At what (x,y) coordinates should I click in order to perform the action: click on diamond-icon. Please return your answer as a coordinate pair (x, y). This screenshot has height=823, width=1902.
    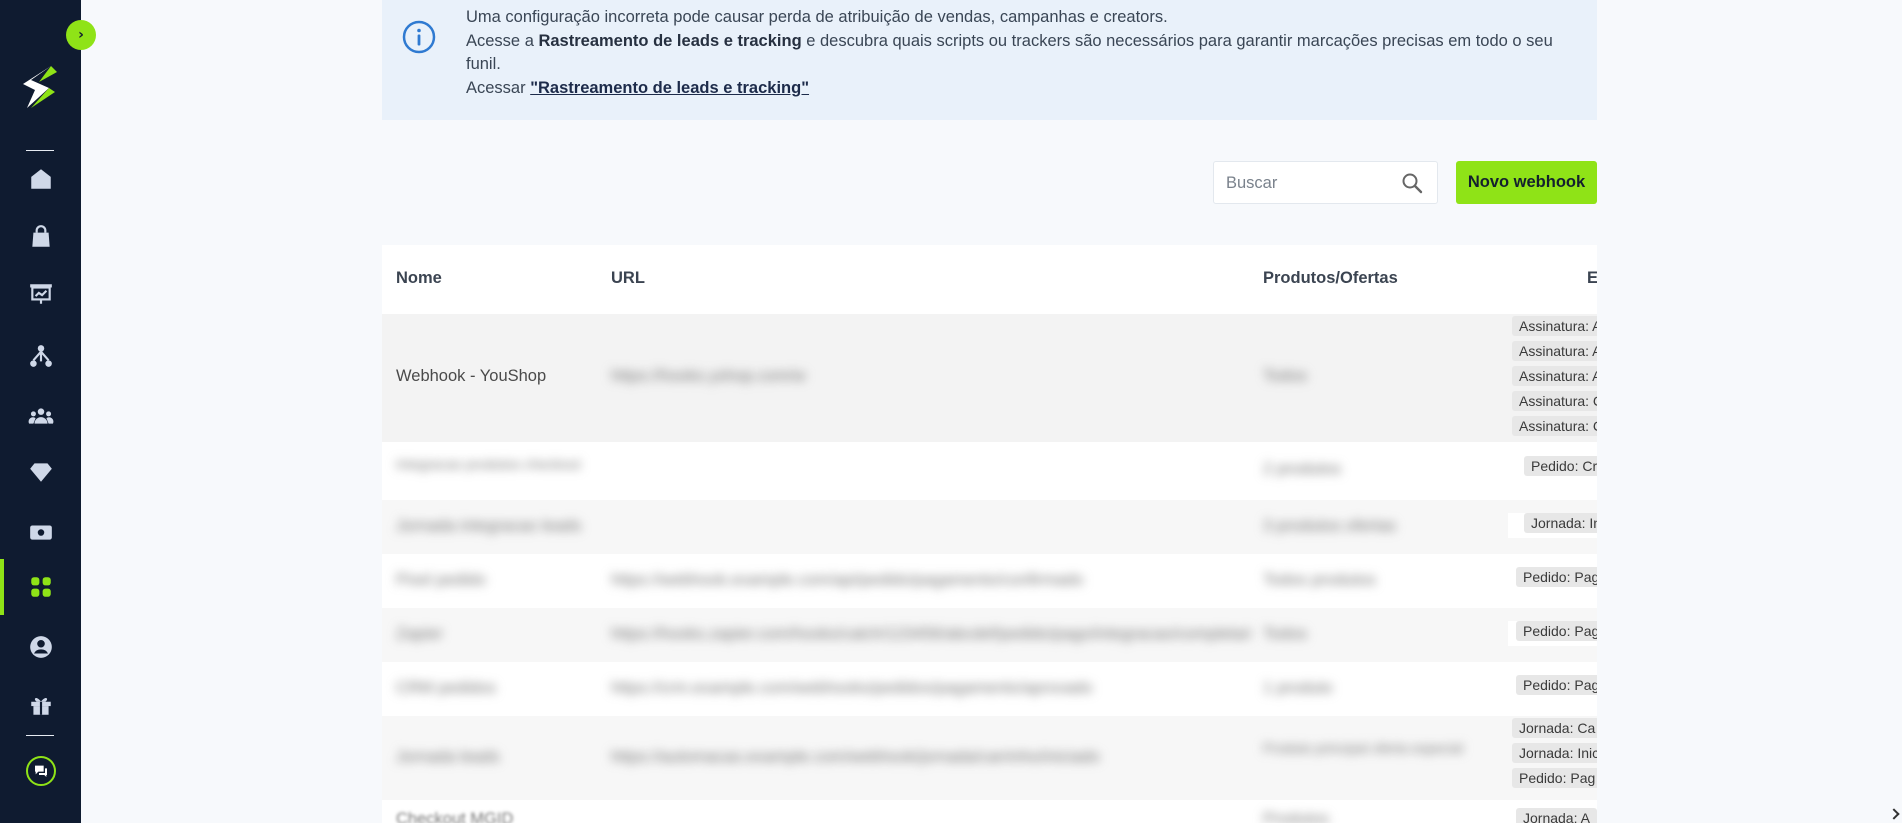
    Looking at the image, I should click on (40, 472).